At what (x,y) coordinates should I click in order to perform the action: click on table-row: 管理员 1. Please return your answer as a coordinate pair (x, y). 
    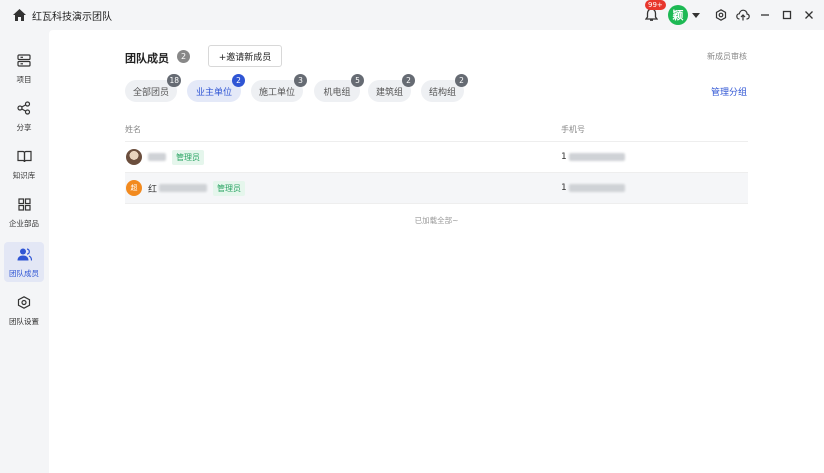
    Looking at the image, I should click on (436, 157).